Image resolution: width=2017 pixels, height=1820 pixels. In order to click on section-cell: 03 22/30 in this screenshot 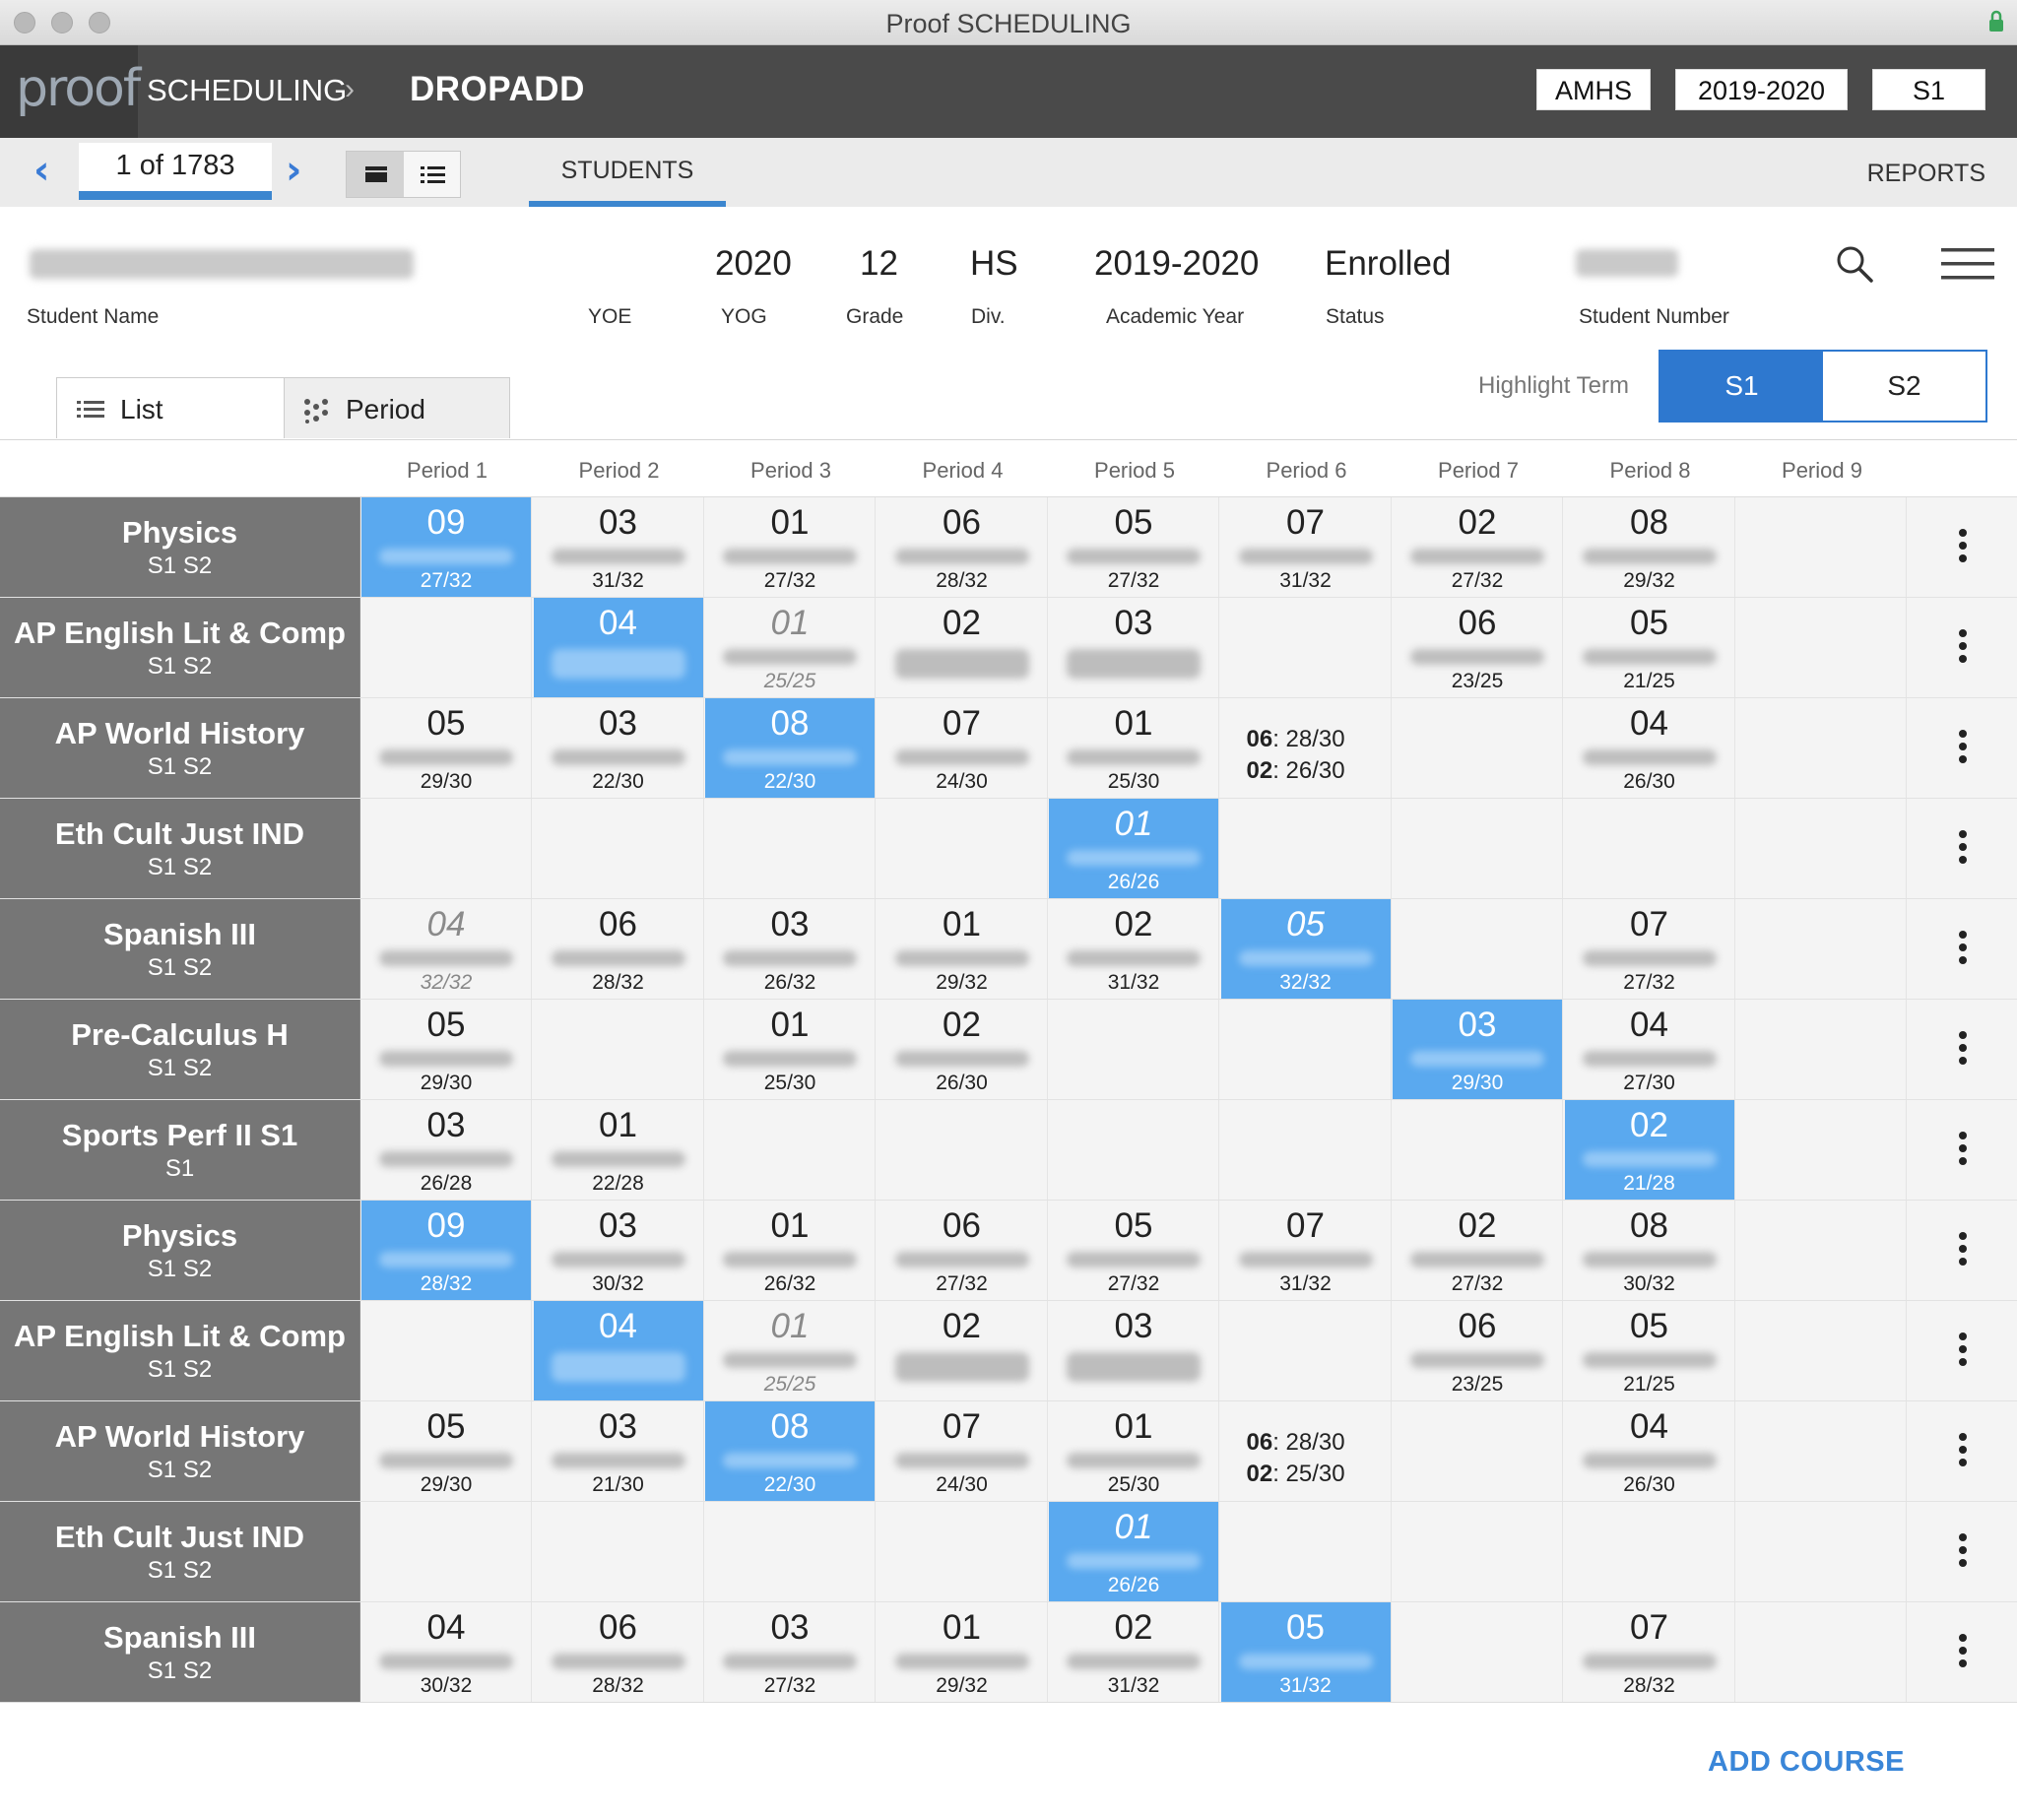, I will do `click(619, 748)`.